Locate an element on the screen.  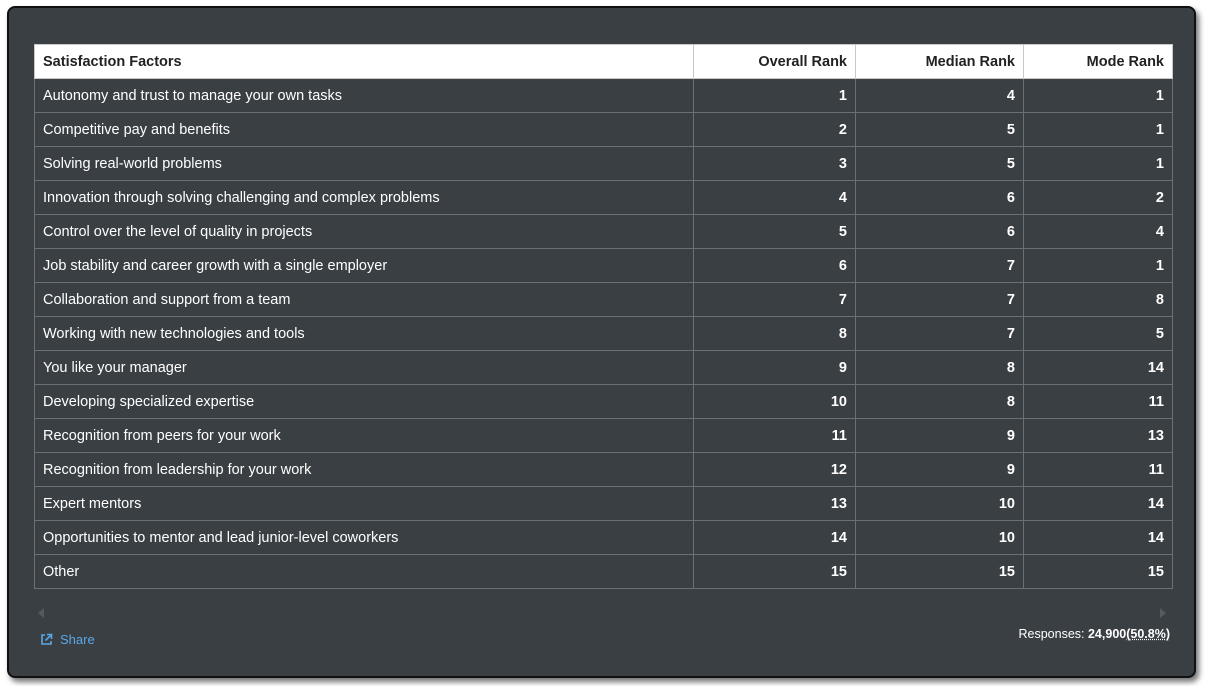
factor-cell: Solving real-world problems is located at coordinates (364, 163).